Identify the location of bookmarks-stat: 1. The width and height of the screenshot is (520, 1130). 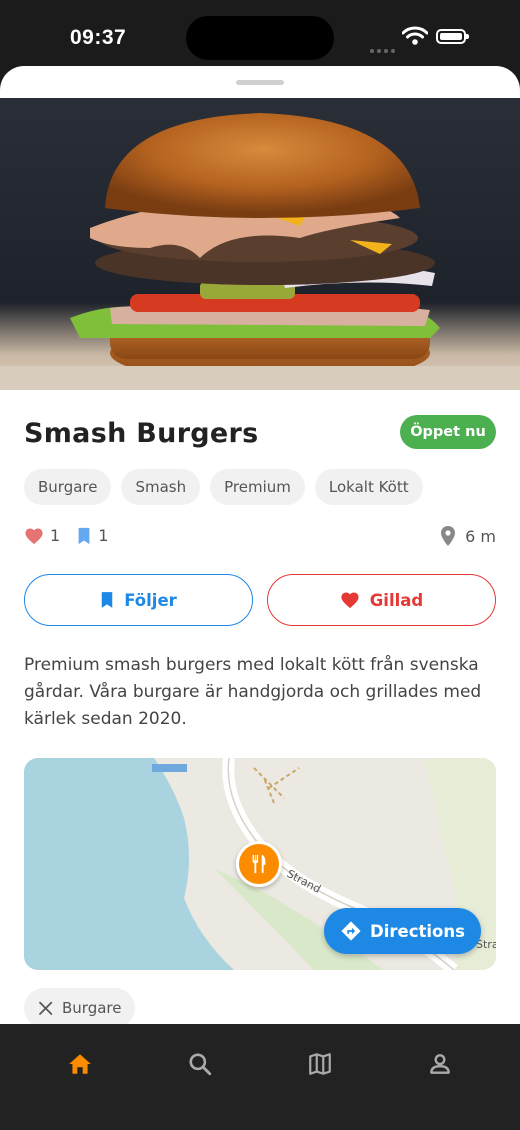
(92, 535).